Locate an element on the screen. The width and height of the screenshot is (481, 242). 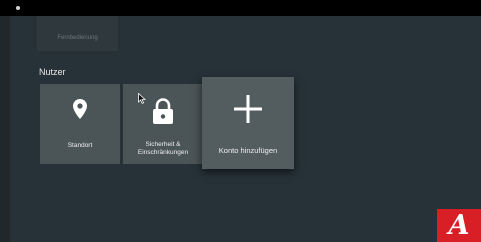
add-account-label: Konto hinzufügen is located at coordinates (248, 150).